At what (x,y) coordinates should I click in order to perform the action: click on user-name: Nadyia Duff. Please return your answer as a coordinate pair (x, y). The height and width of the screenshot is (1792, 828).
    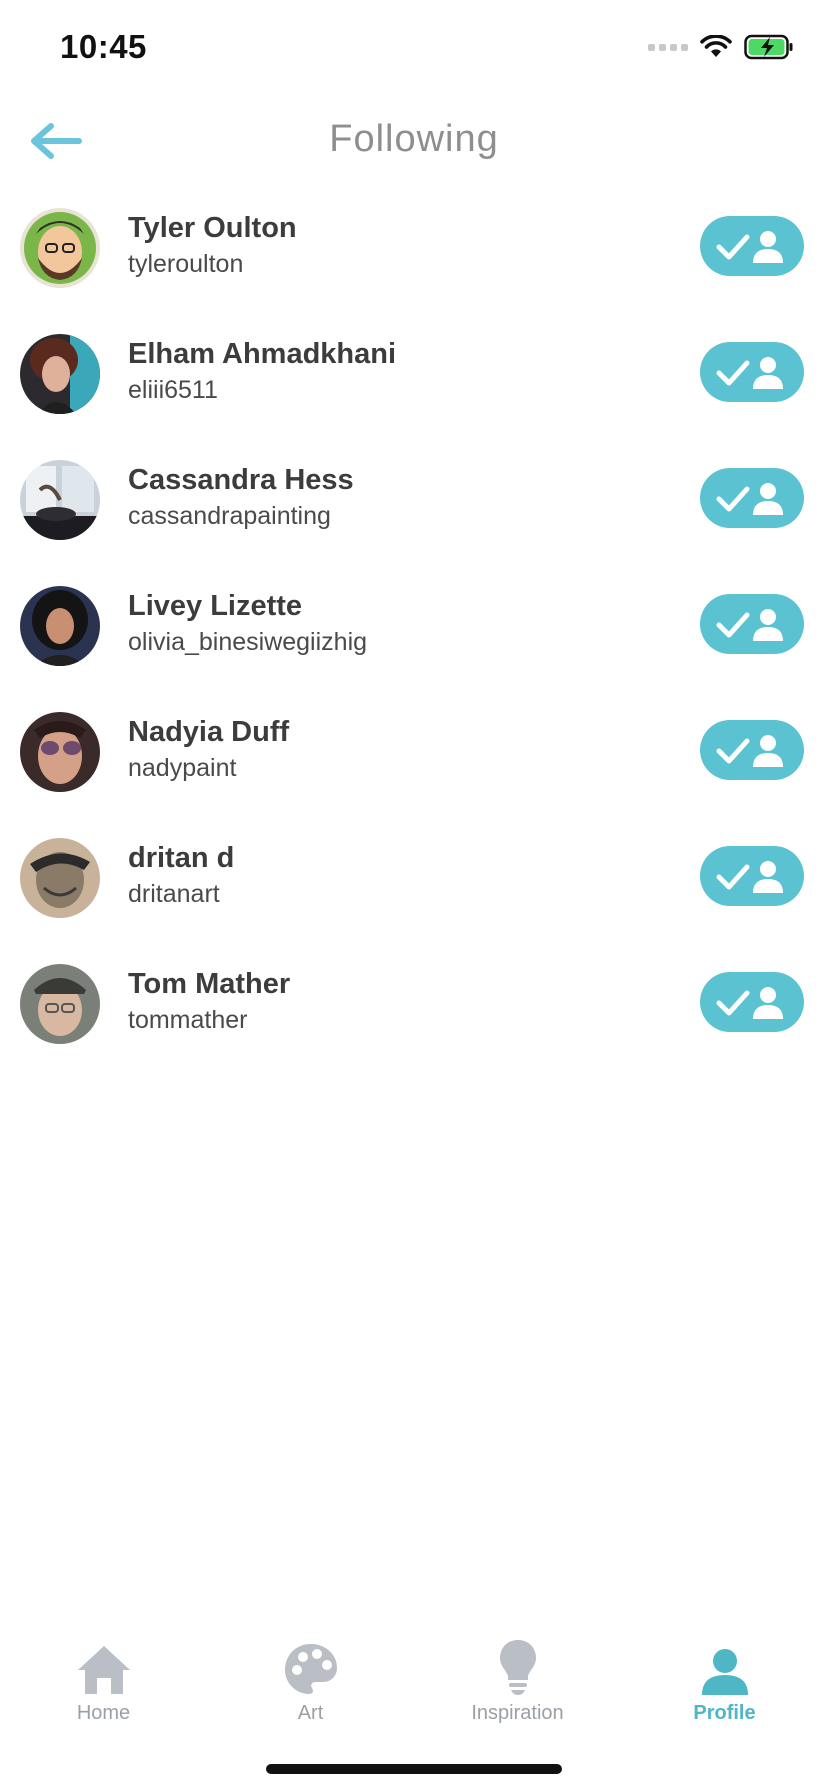
    Looking at the image, I should click on (208, 732).